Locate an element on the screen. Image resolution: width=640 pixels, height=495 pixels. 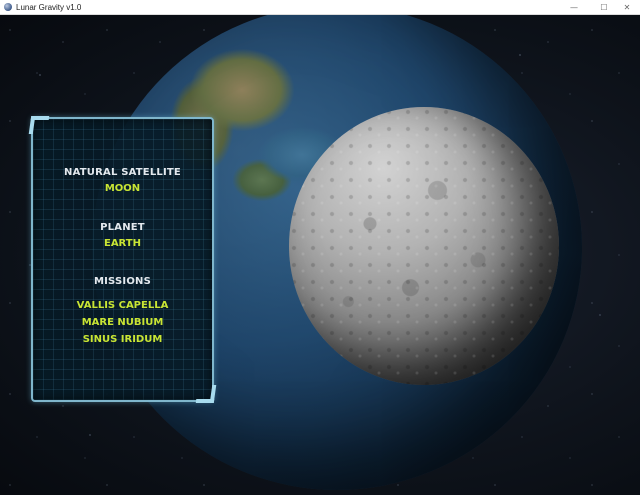
minimize-button: — is located at coordinates (574, 7).